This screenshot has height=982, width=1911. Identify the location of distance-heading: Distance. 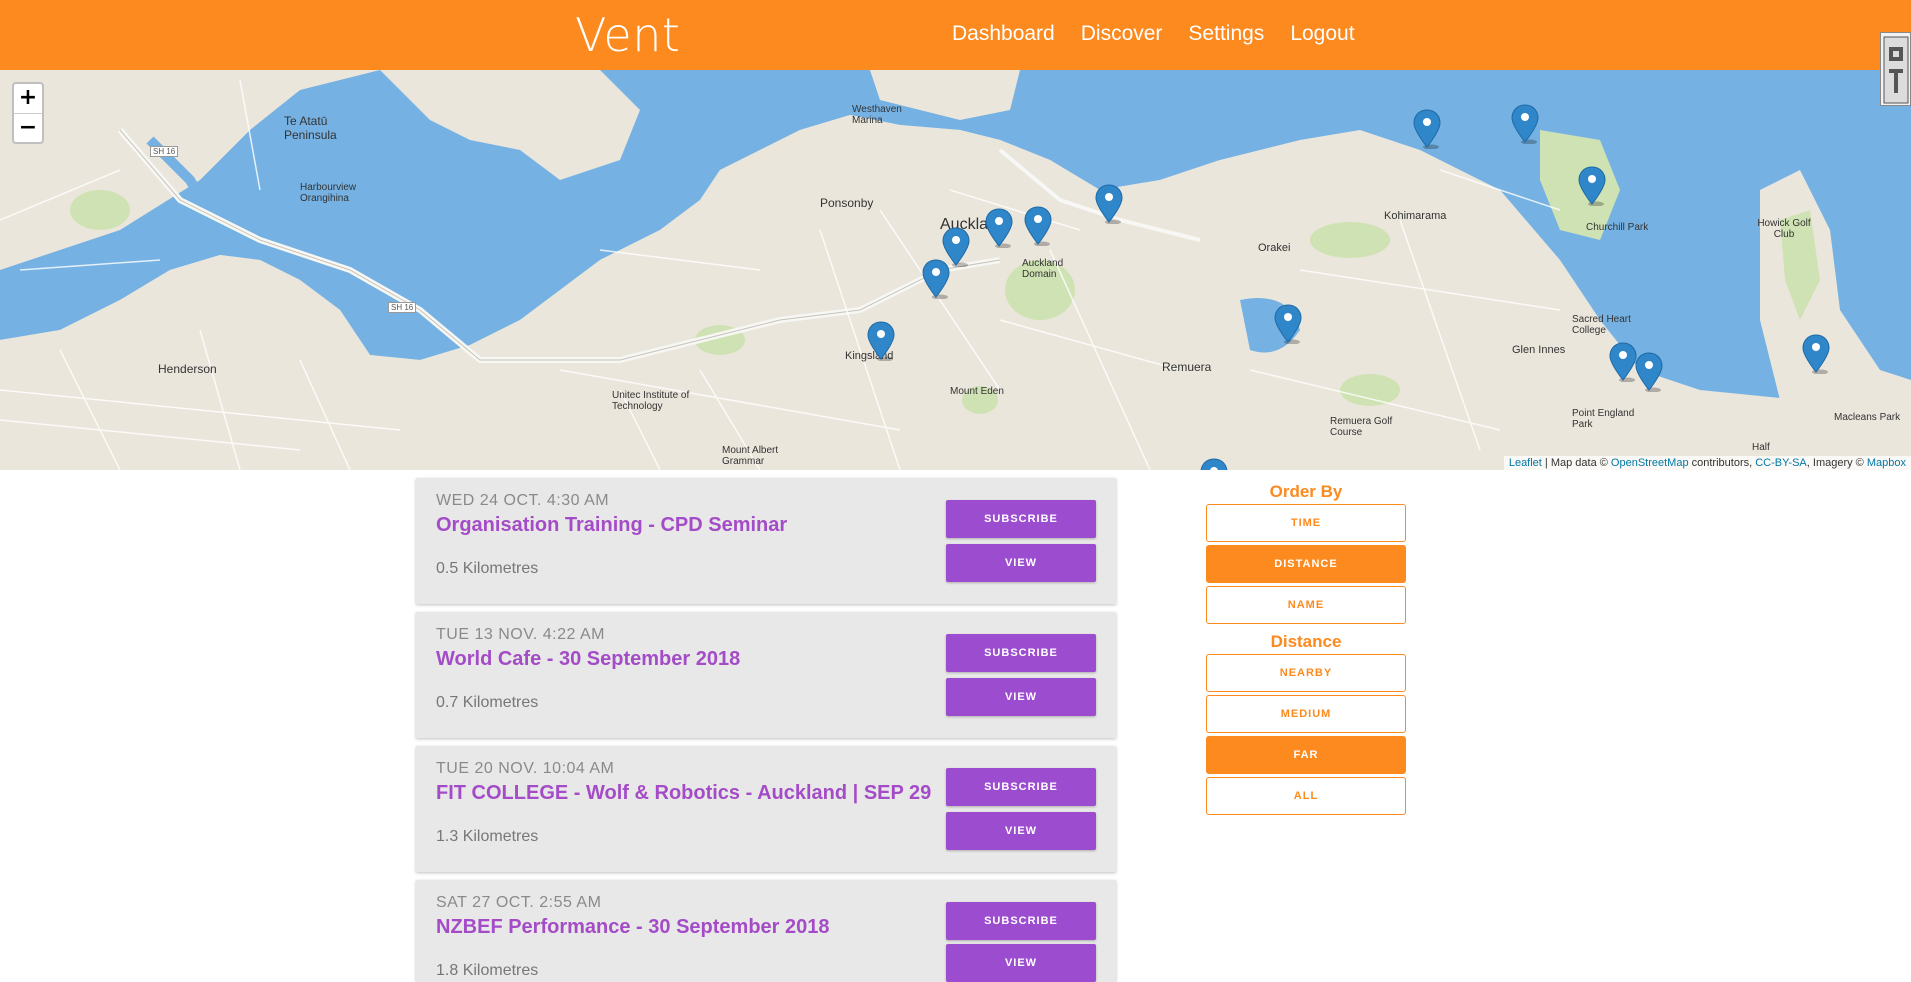
(1306, 641).